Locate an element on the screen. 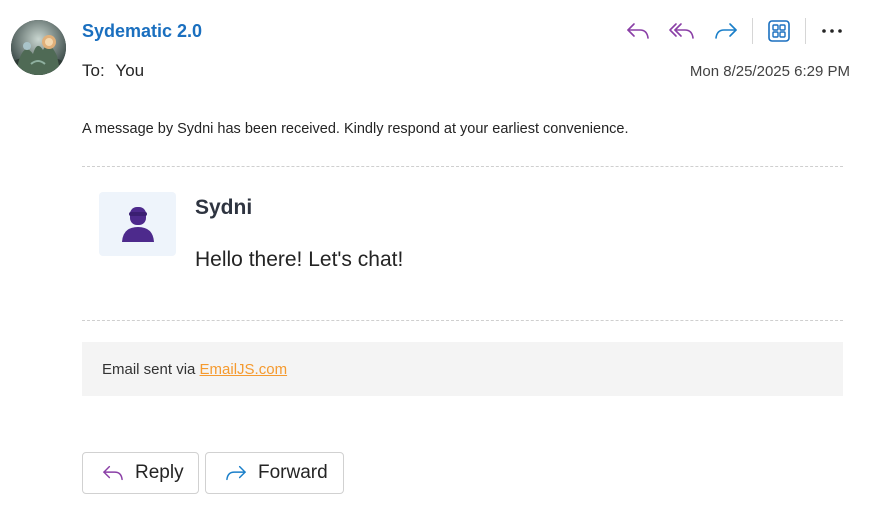  recipient-line: To: You is located at coordinates (113, 71).